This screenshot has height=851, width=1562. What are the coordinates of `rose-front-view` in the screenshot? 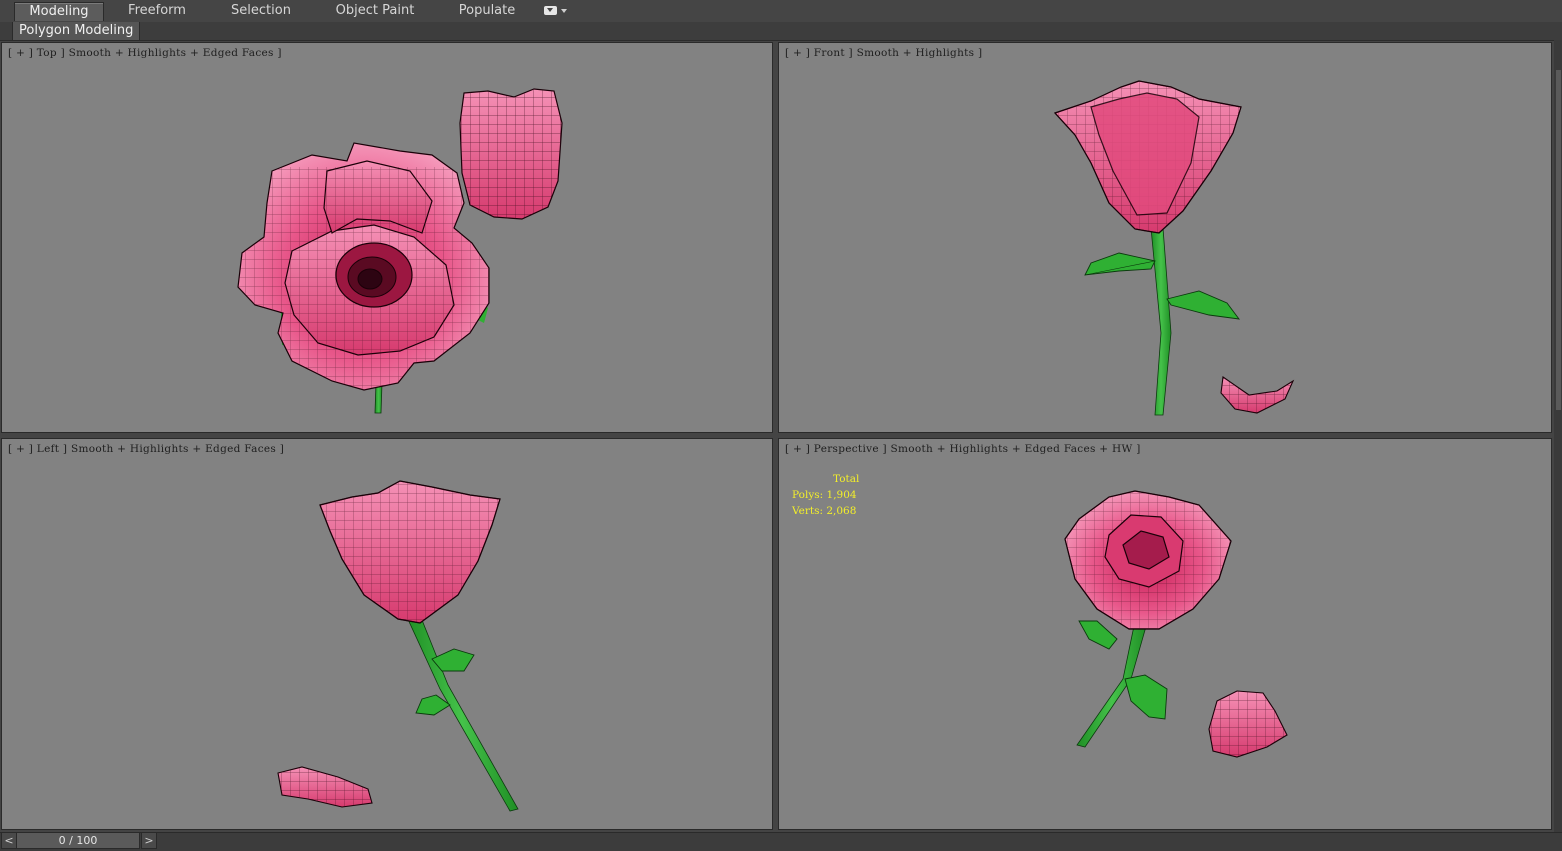 It's located at (1174, 248).